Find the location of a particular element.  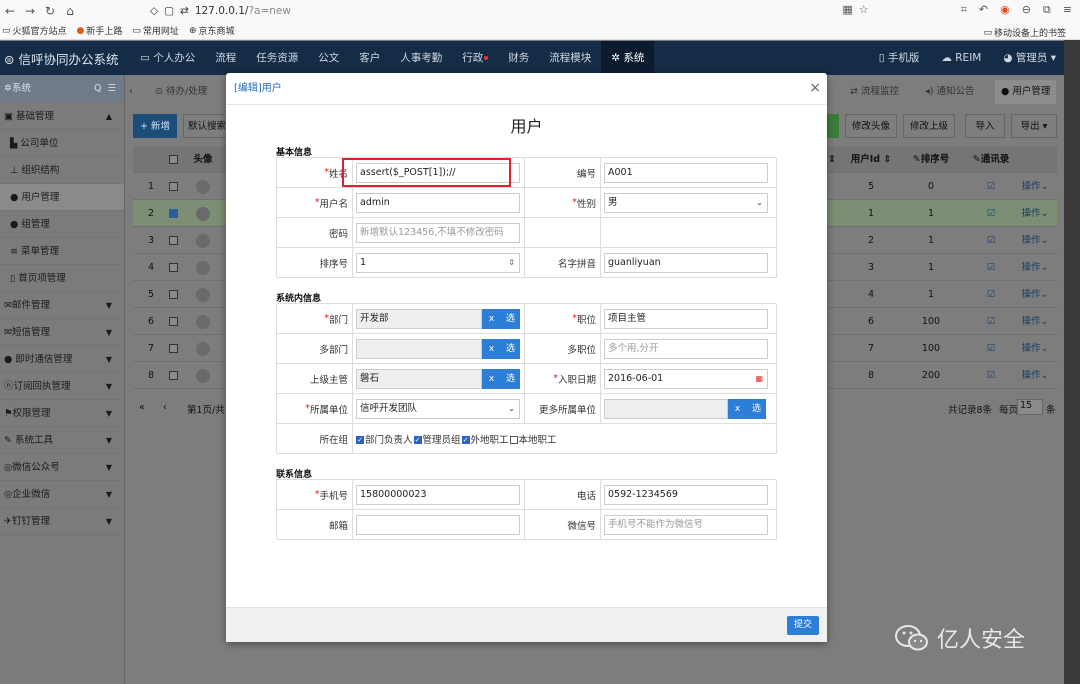

bookmark-item: ▭ 常用网址 is located at coordinates (155, 31).